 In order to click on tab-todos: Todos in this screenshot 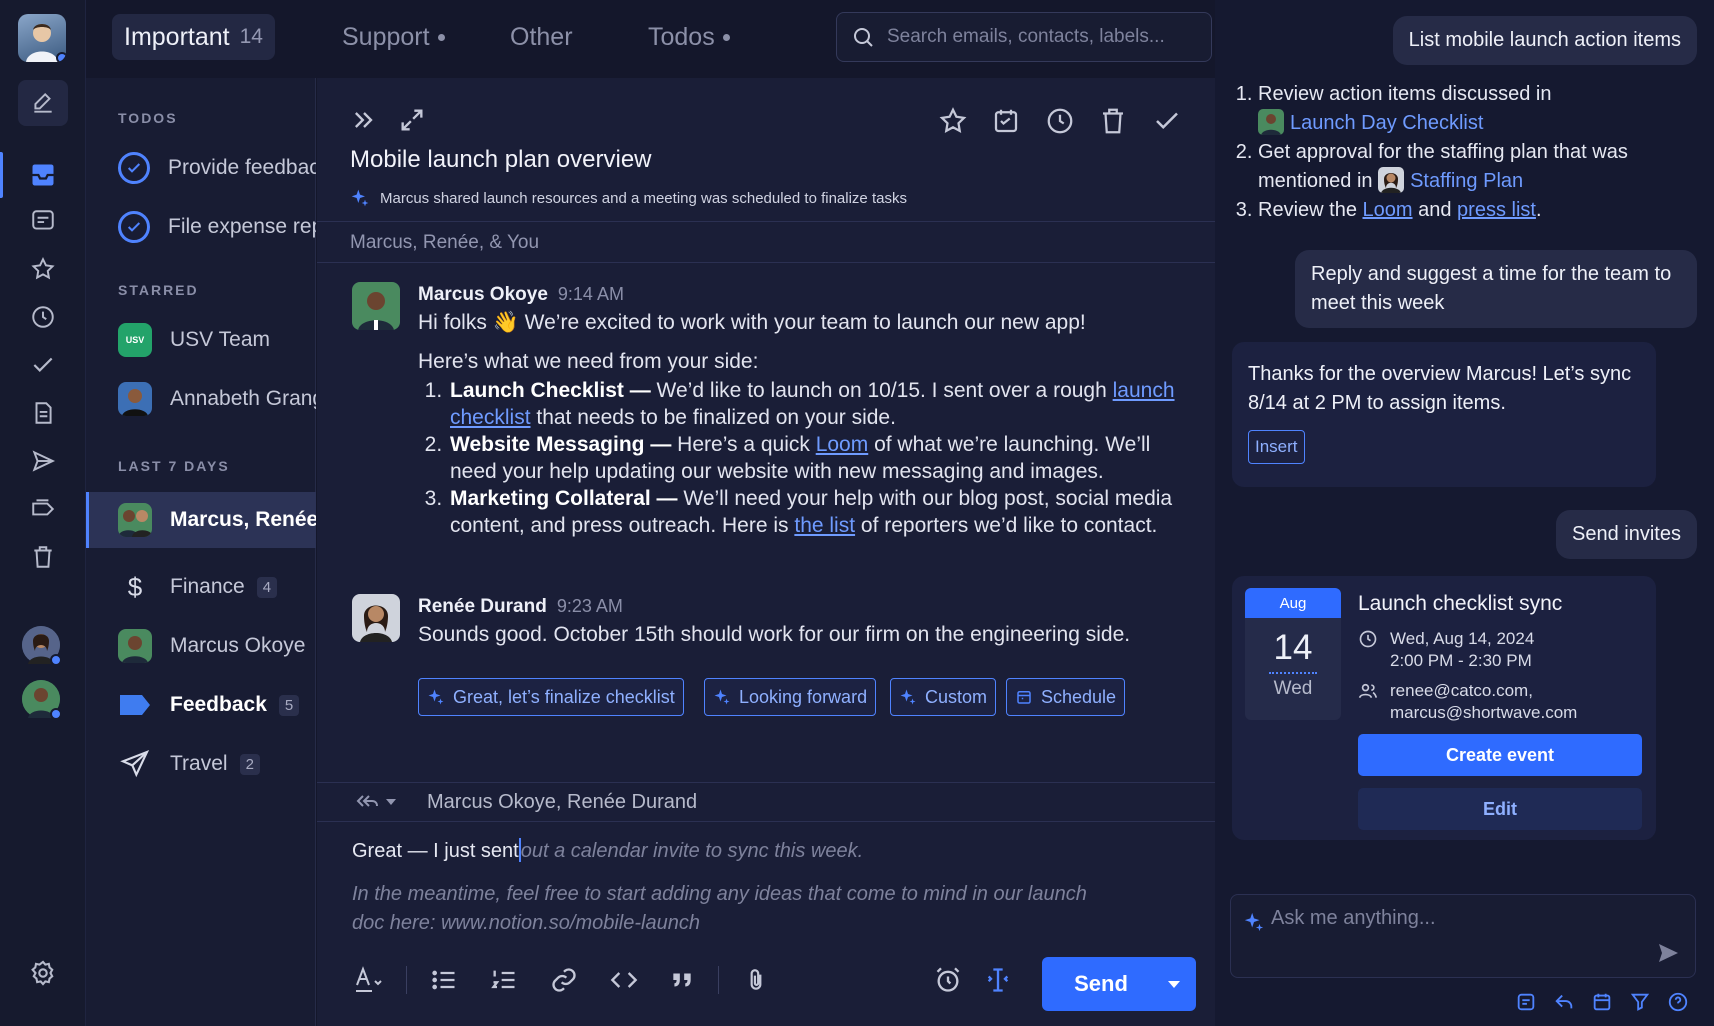, I will do `click(689, 37)`.